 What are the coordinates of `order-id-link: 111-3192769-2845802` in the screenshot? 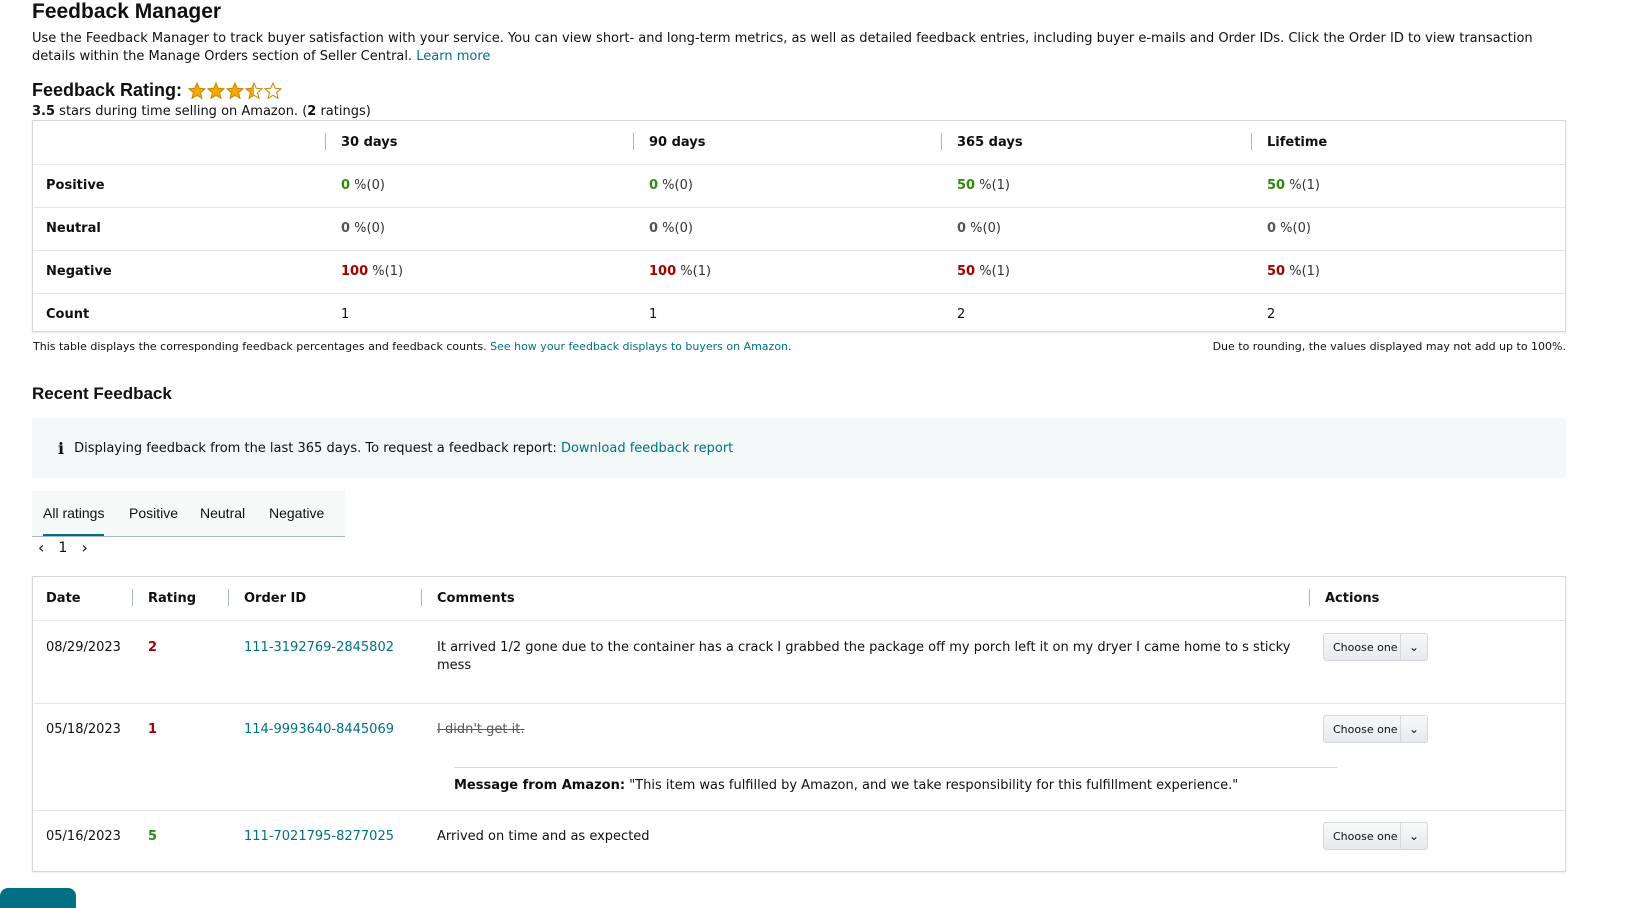 It's located at (319, 648).